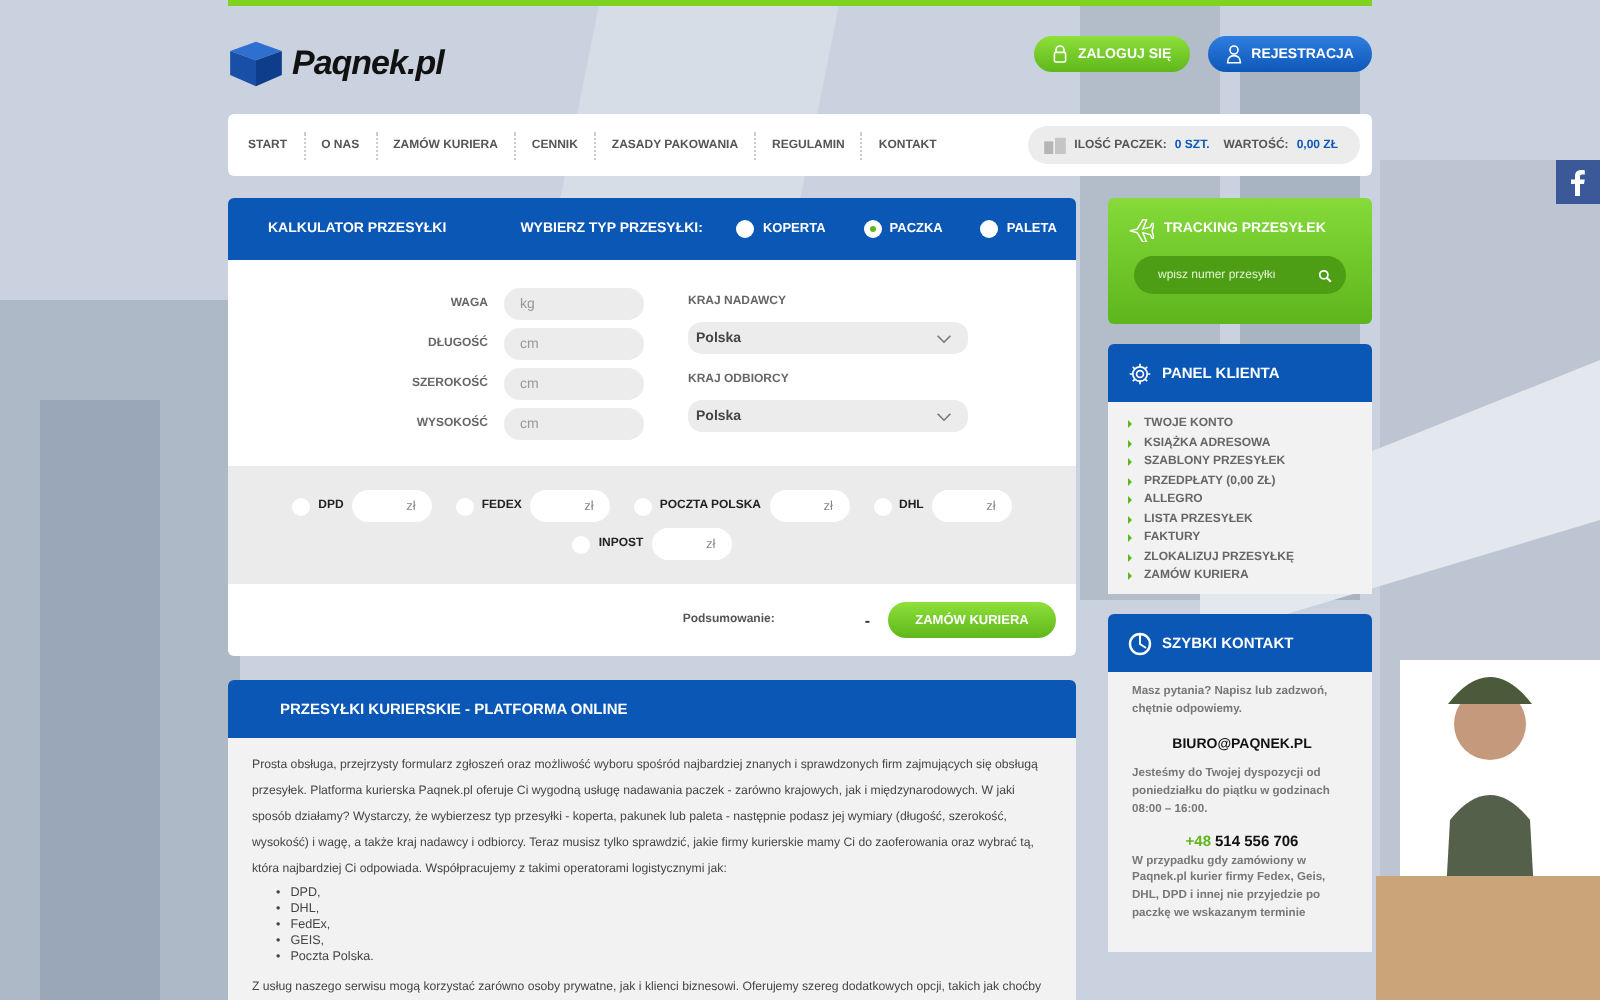 Image resolution: width=1600 pixels, height=1000 pixels. Describe the element at coordinates (1141, 229) in the screenshot. I see `plane-icon` at that location.